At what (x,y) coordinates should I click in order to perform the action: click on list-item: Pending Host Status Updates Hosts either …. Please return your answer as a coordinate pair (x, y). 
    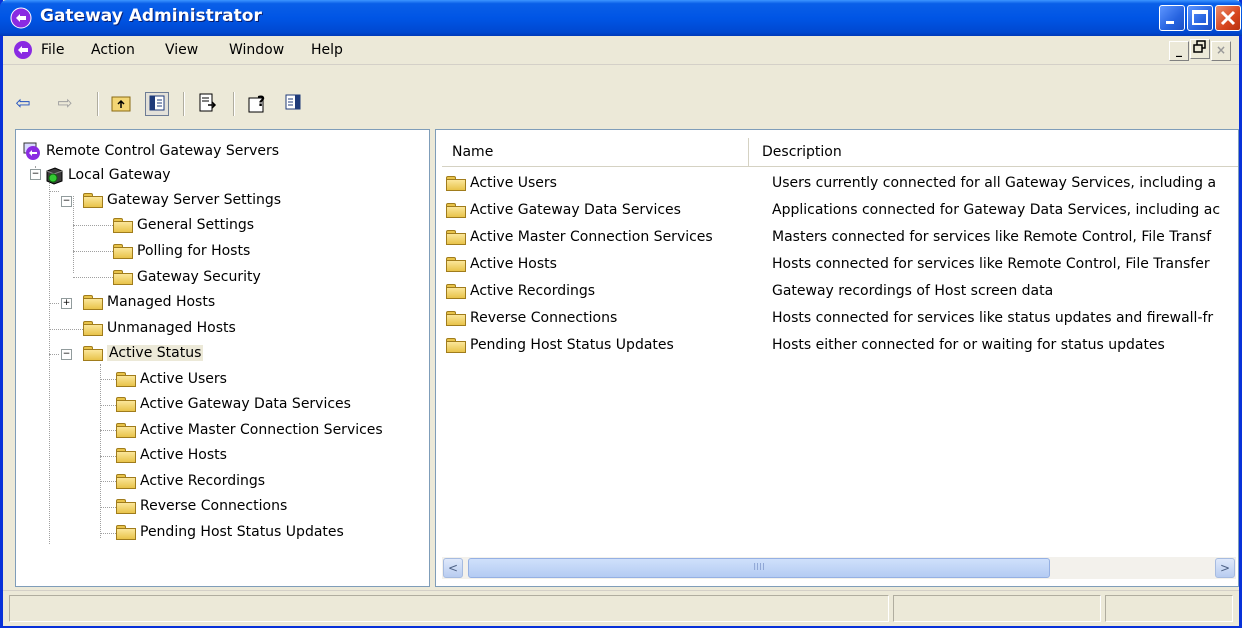
    Looking at the image, I should click on (805, 345).